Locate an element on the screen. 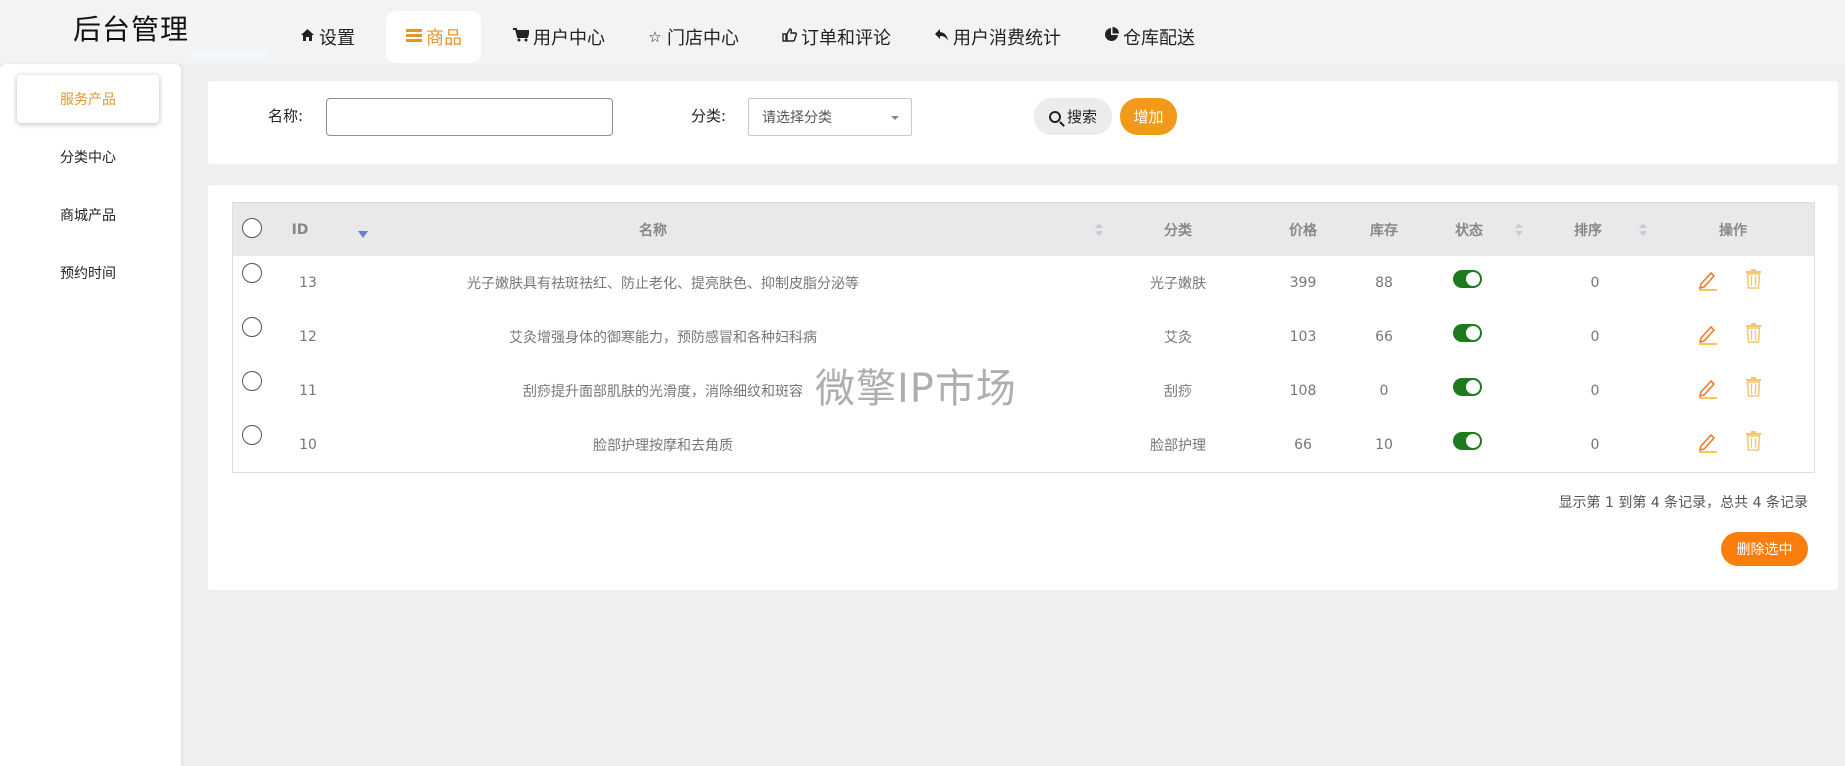 The width and height of the screenshot is (1845, 766). nav-label: 门店中心 is located at coordinates (703, 38).